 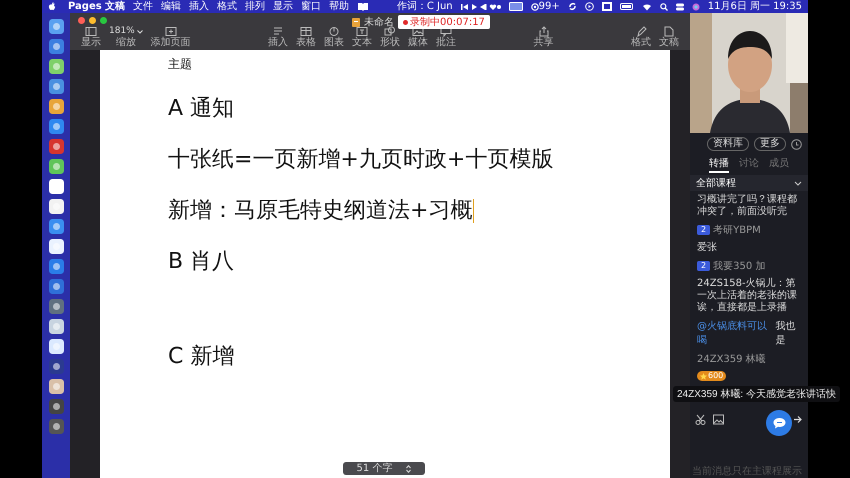 What do you see at coordinates (747, 471) in the screenshot?
I see `footer-note: 当前消息只在主课程展示` at bounding box center [747, 471].